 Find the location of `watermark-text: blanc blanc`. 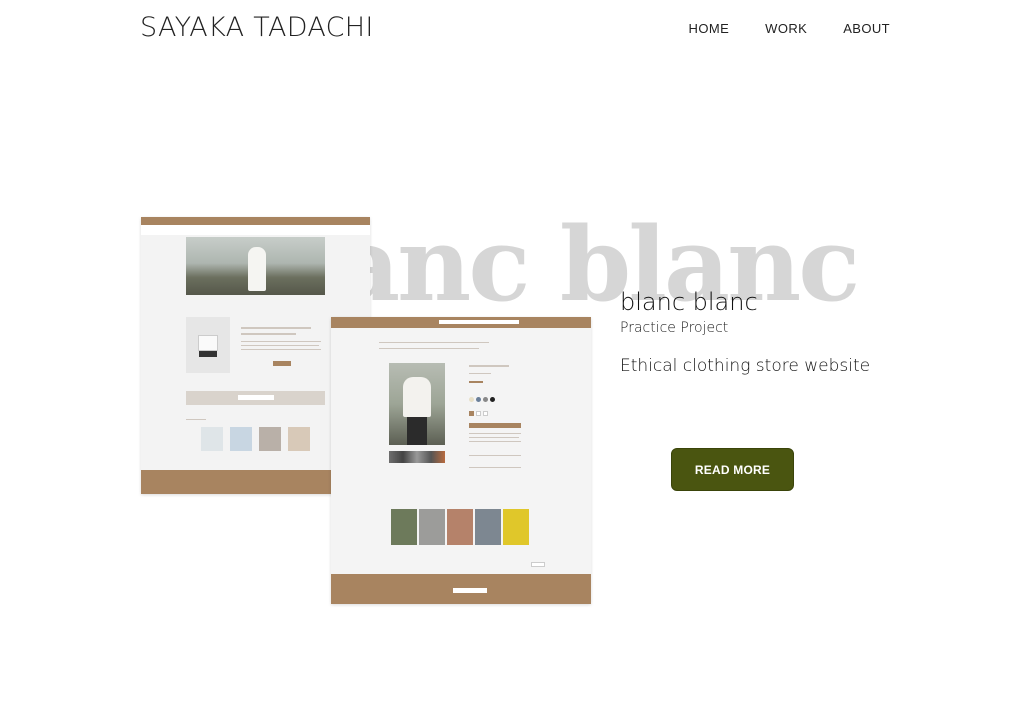

watermark-text: blanc blanc is located at coordinates (605, 265).